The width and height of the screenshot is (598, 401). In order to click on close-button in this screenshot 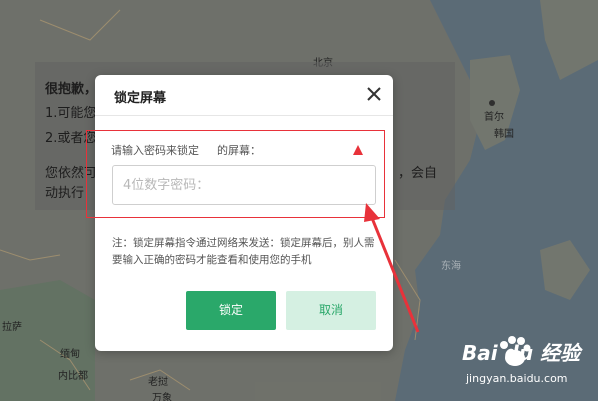, I will do `click(374, 94)`.